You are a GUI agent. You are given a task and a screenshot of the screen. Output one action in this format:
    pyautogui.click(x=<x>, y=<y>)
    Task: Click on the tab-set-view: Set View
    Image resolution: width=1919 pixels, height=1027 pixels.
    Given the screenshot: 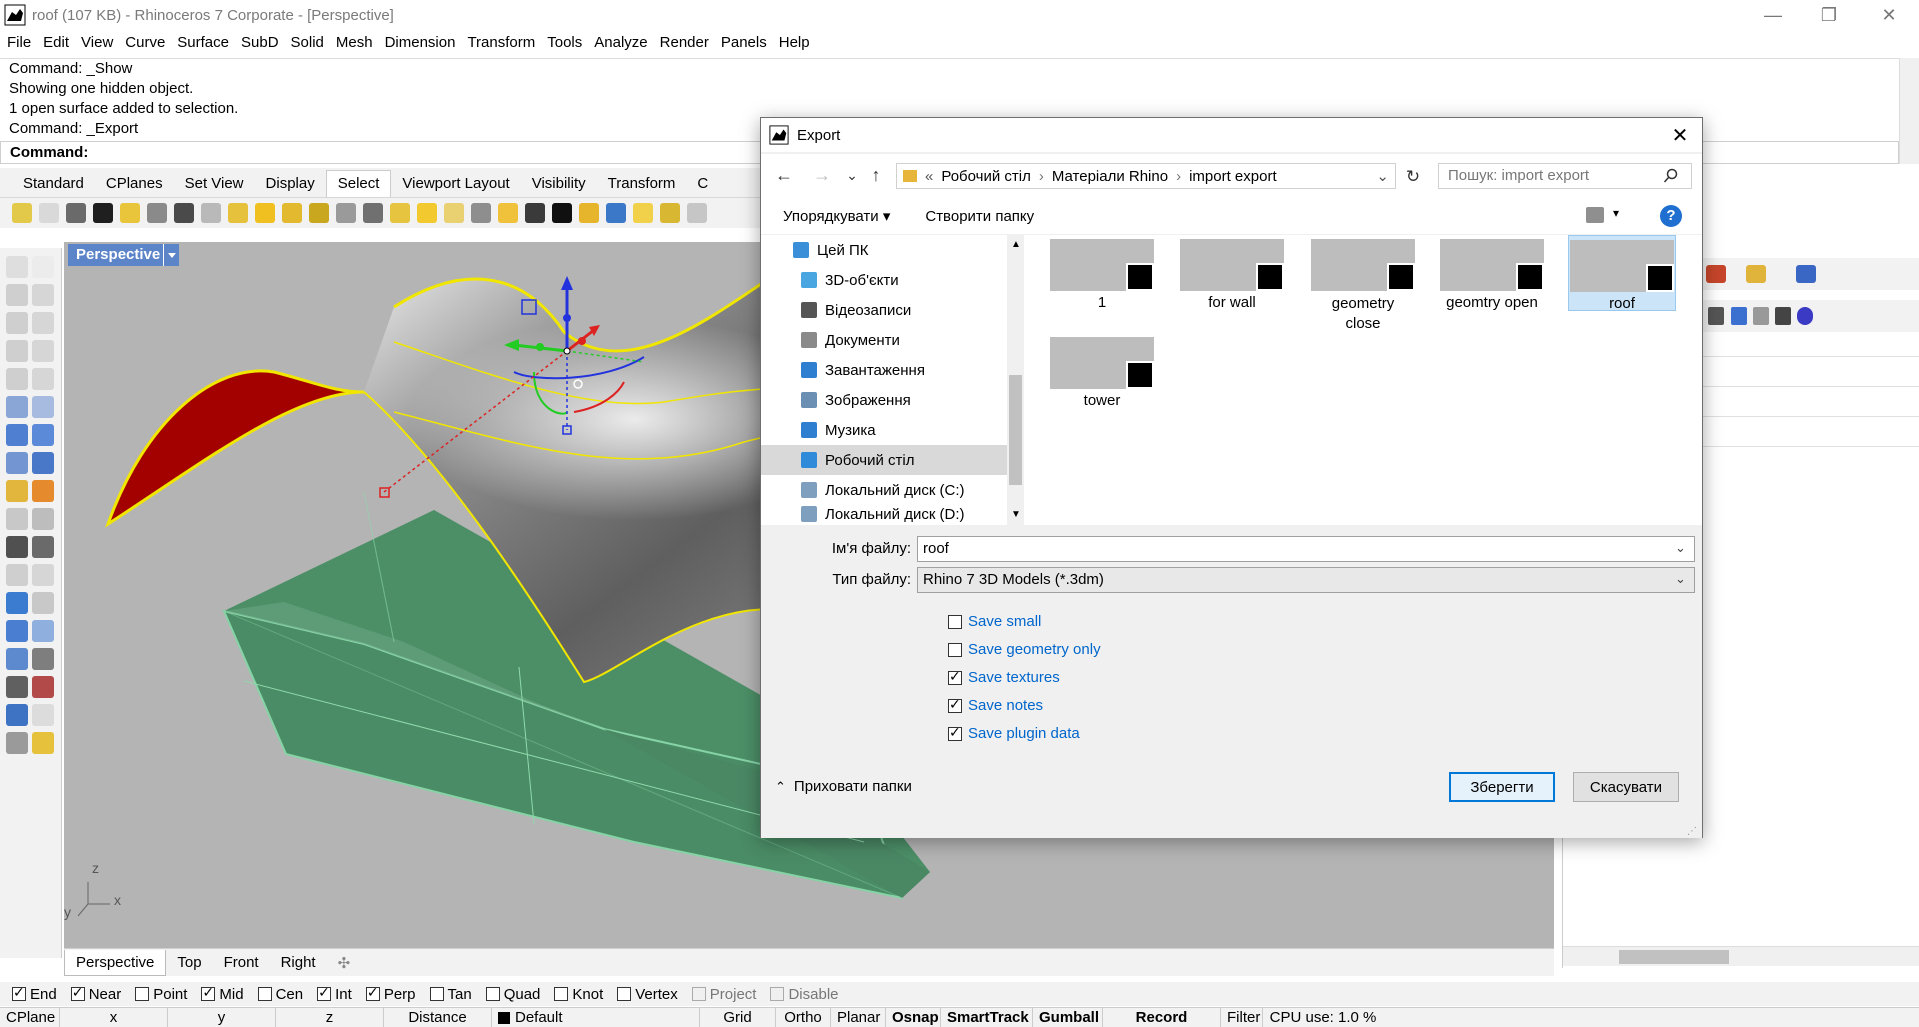 What is the action you would take?
    pyautogui.click(x=214, y=186)
    